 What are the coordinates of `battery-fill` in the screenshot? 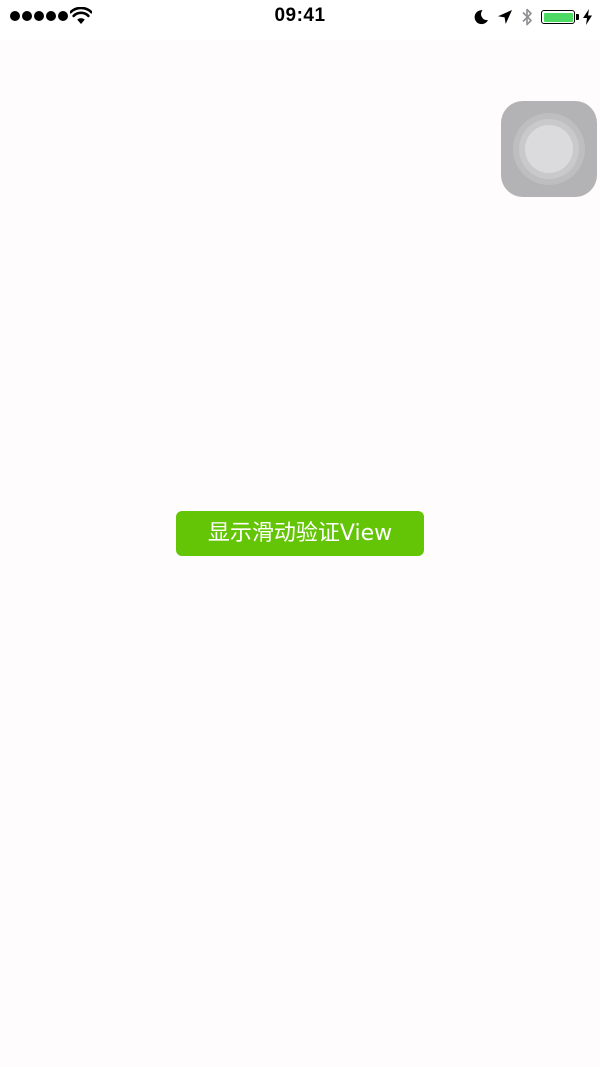 It's located at (558, 17).